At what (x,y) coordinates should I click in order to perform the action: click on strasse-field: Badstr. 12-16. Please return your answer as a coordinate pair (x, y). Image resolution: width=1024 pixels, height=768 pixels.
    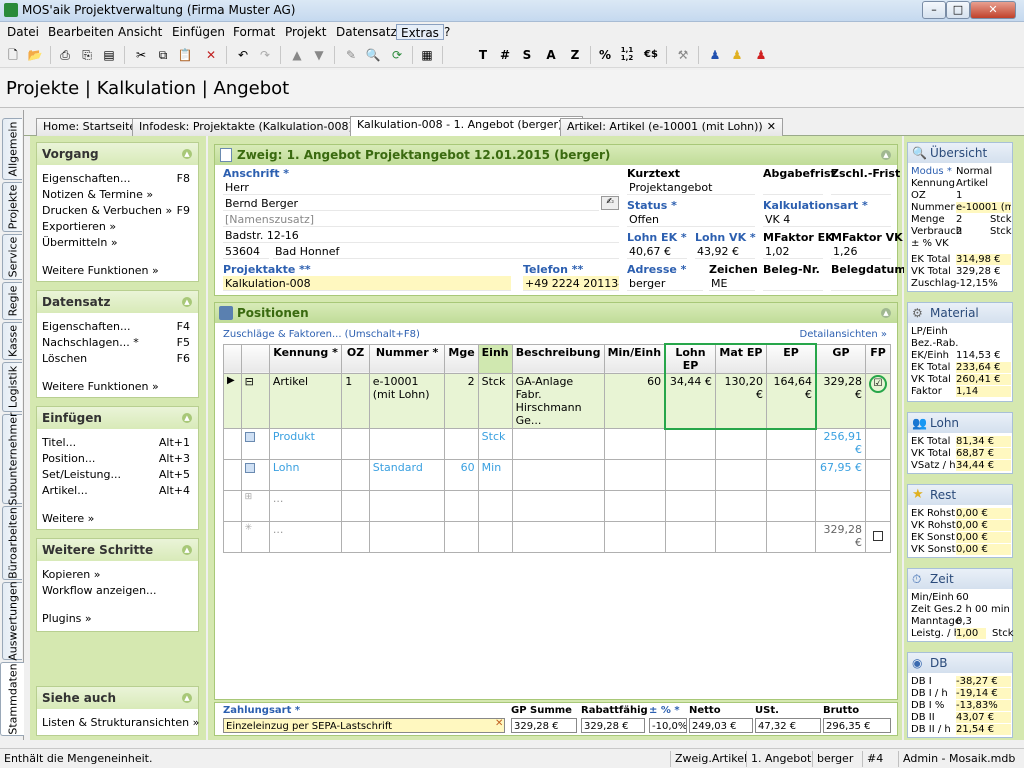
    Looking at the image, I should click on (421, 235).